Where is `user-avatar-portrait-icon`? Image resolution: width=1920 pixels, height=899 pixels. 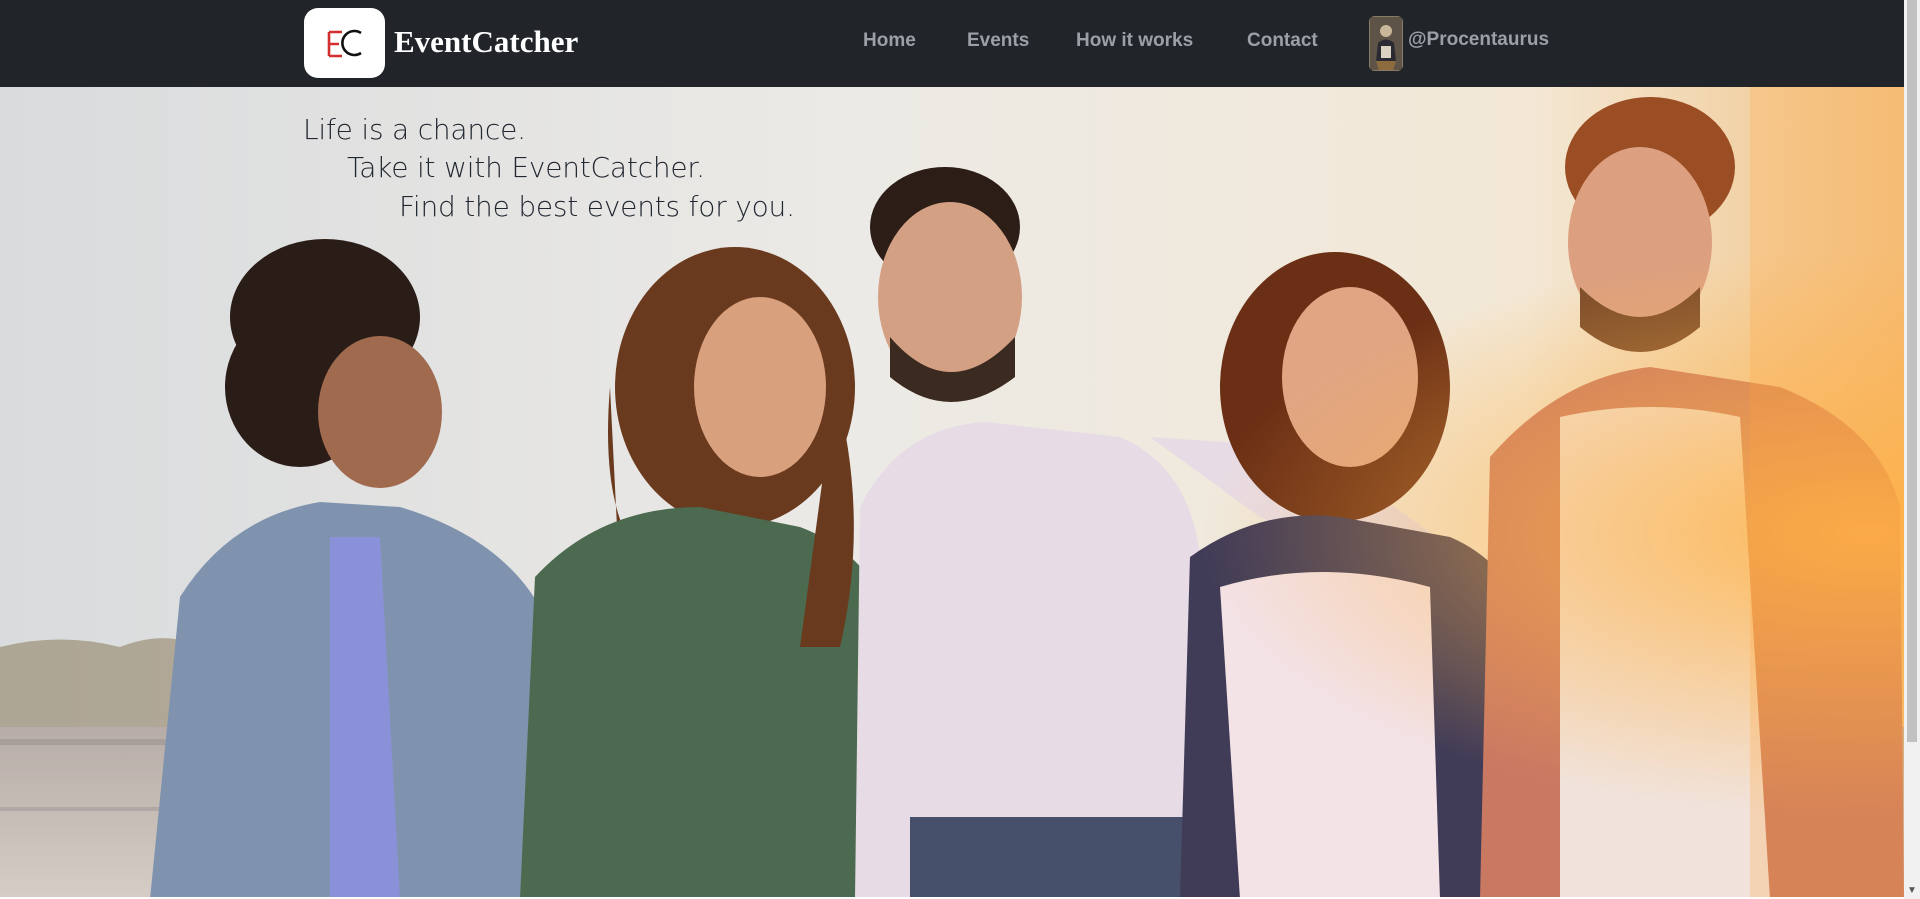 user-avatar-portrait-icon is located at coordinates (1386, 43).